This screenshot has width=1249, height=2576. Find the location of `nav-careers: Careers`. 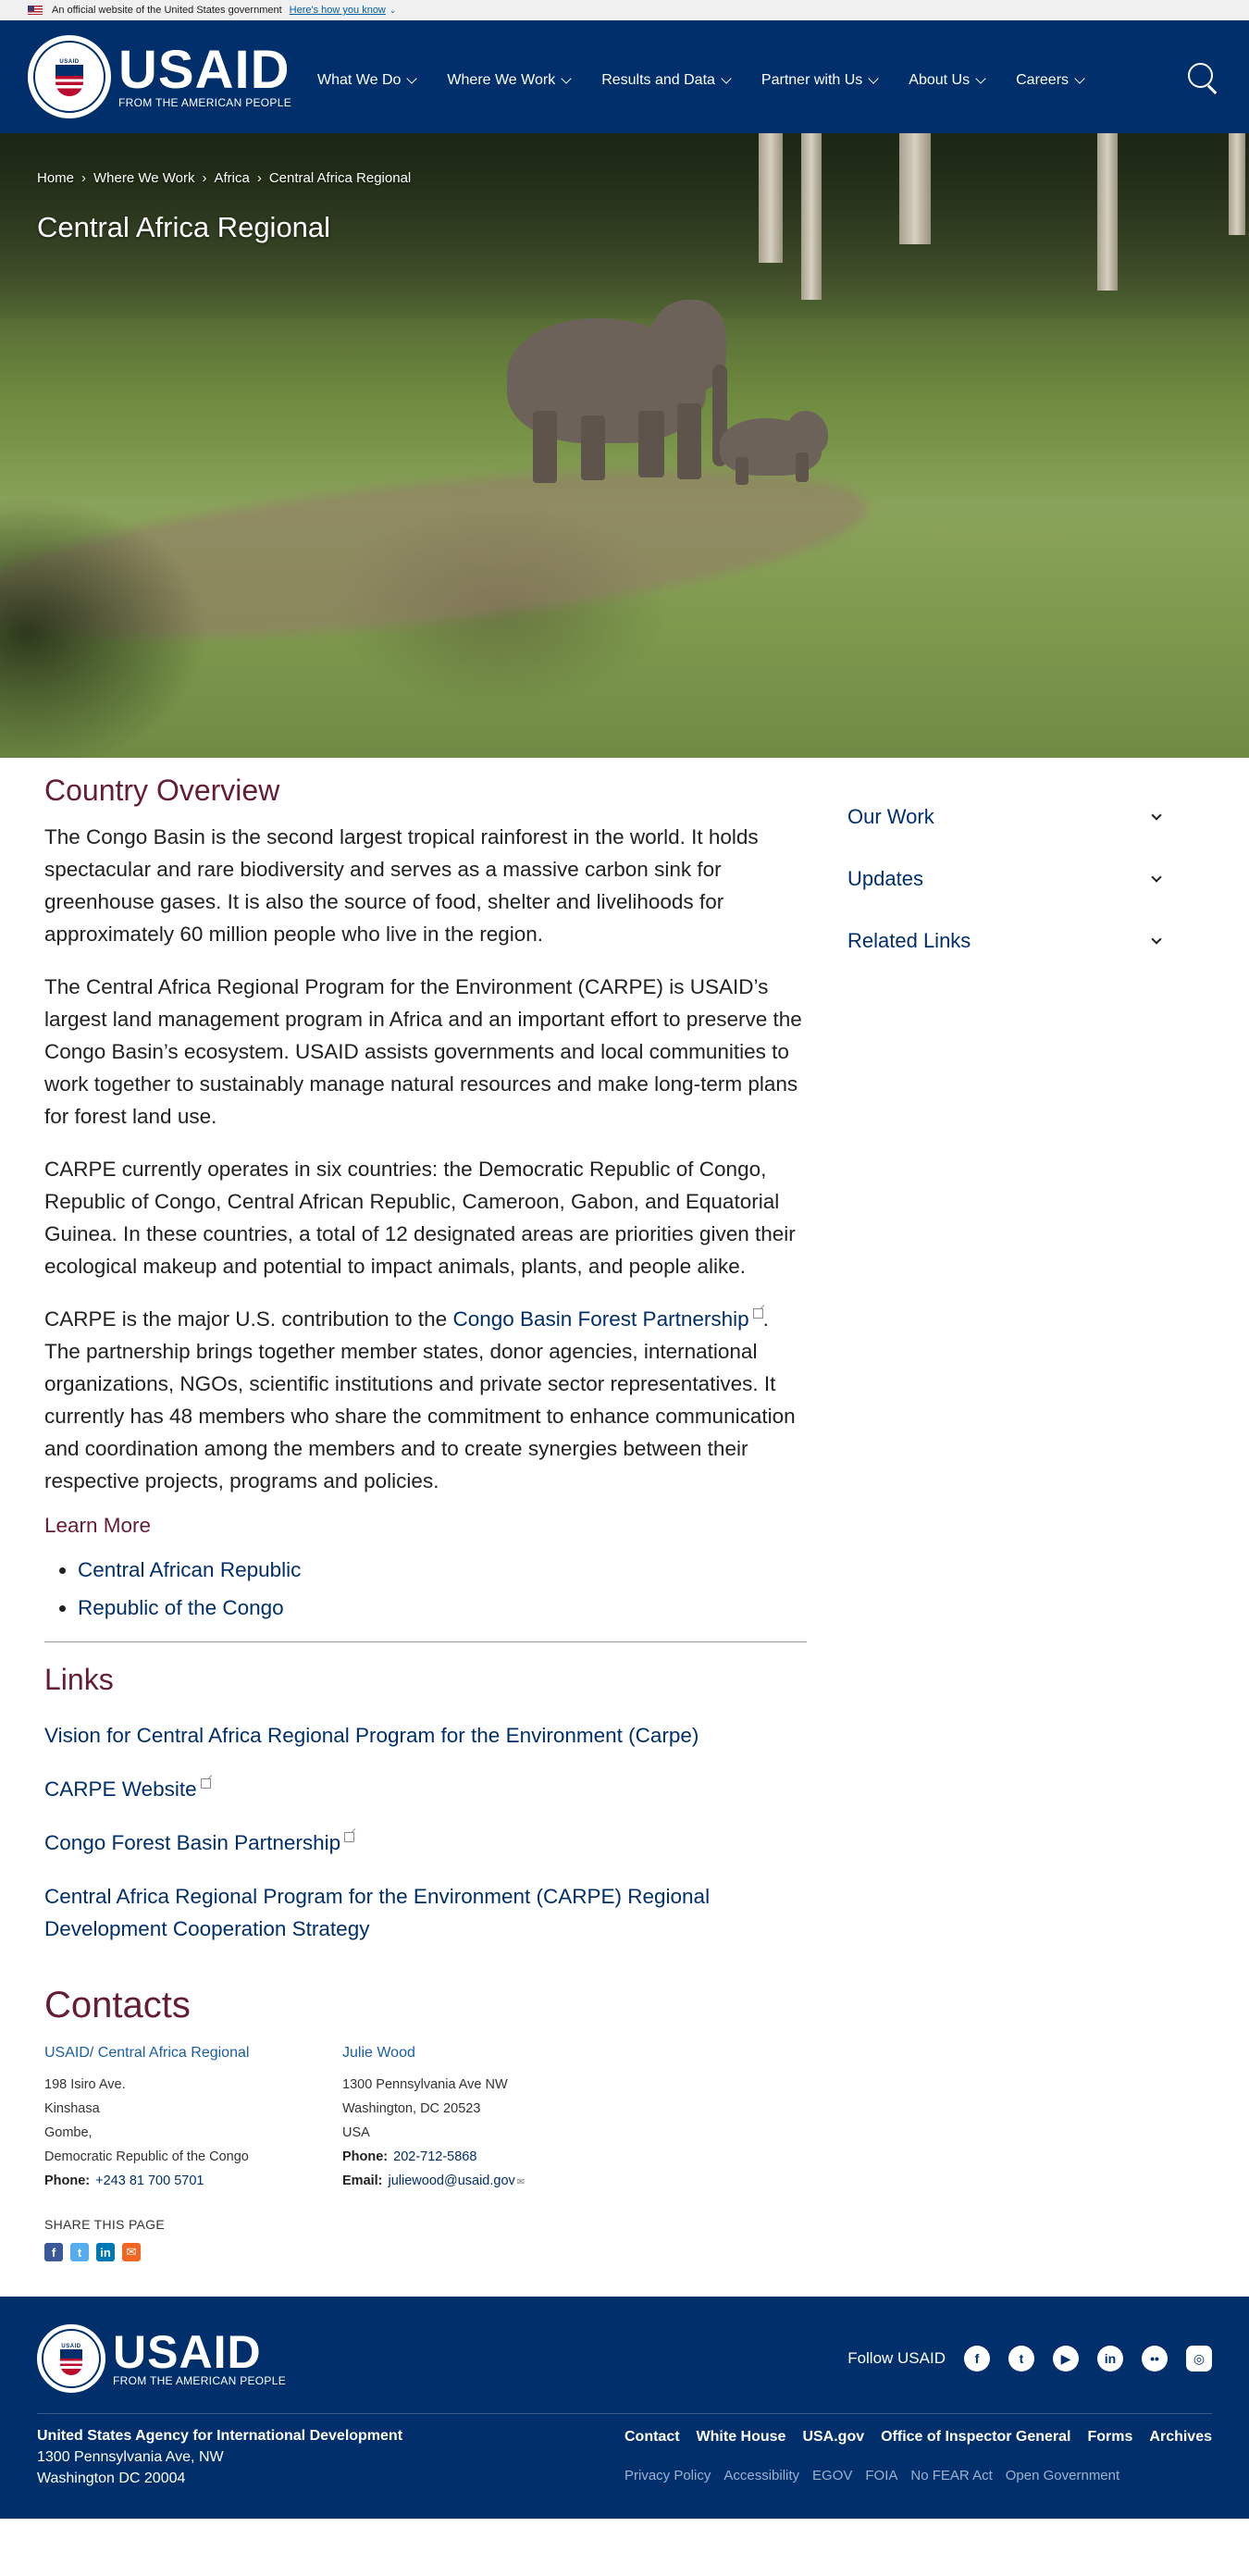

nav-careers: Careers is located at coordinates (1050, 80).